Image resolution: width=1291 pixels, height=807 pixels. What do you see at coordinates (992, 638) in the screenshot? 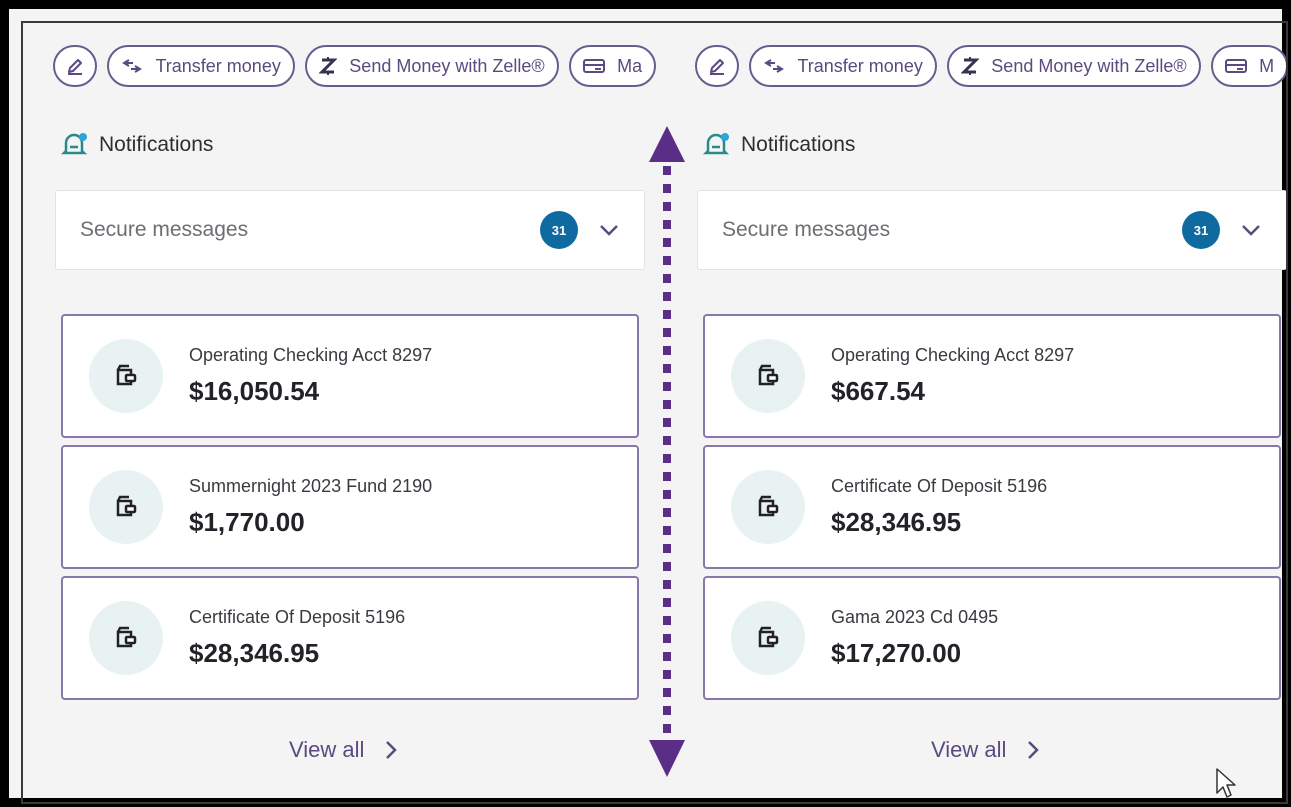
I see `account-card: Gama 2023 Cd 0495 $17,270.00` at bounding box center [992, 638].